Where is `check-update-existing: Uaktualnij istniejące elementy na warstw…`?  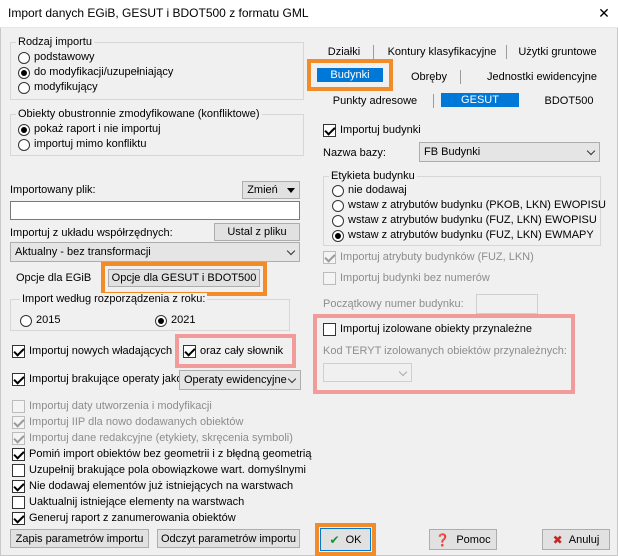
check-update-existing: Uaktualnij istniejące elementy na warstw… is located at coordinates (128, 502).